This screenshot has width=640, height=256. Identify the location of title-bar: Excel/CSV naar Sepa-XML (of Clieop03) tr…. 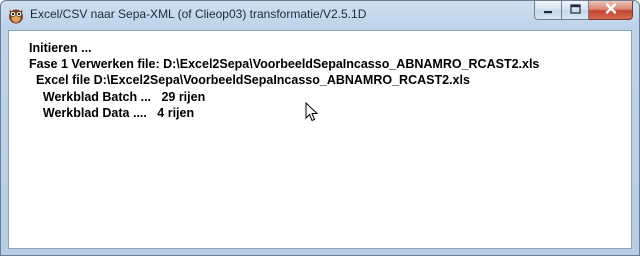
(320, 15).